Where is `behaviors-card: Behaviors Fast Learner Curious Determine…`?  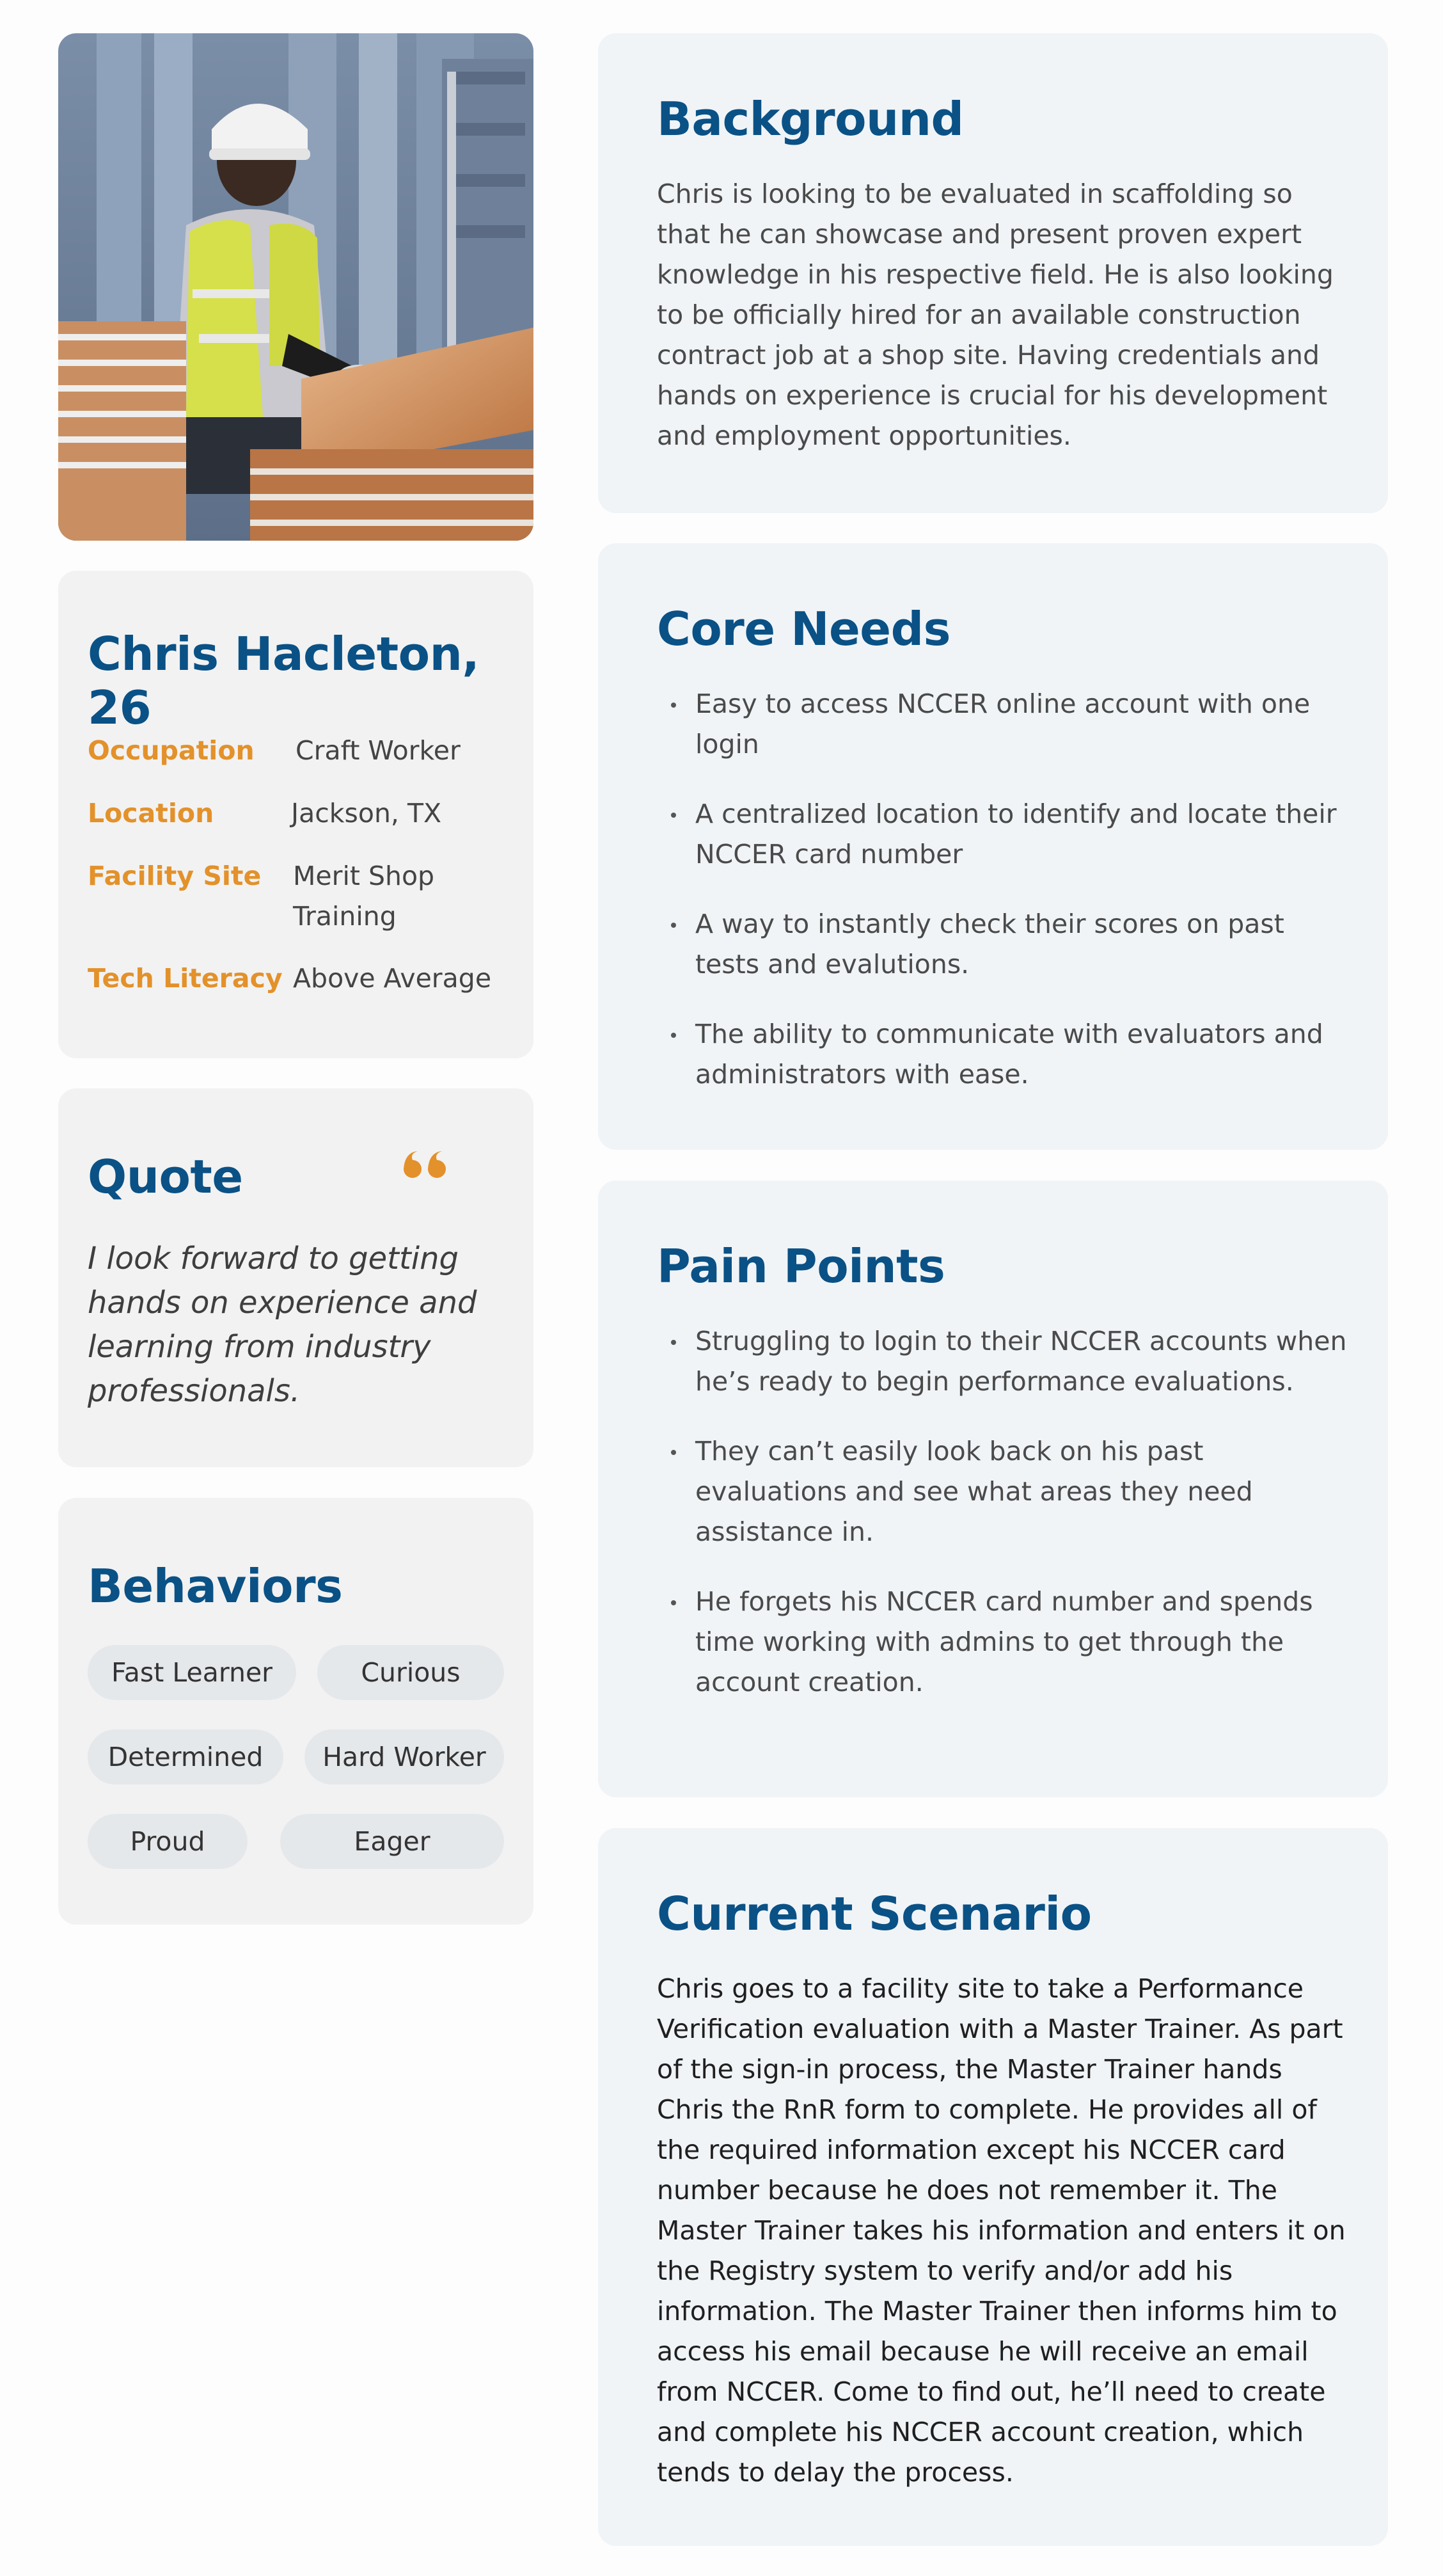 behaviors-card: Behaviors Fast Learner Curious Determine… is located at coordinates (295, 1711).